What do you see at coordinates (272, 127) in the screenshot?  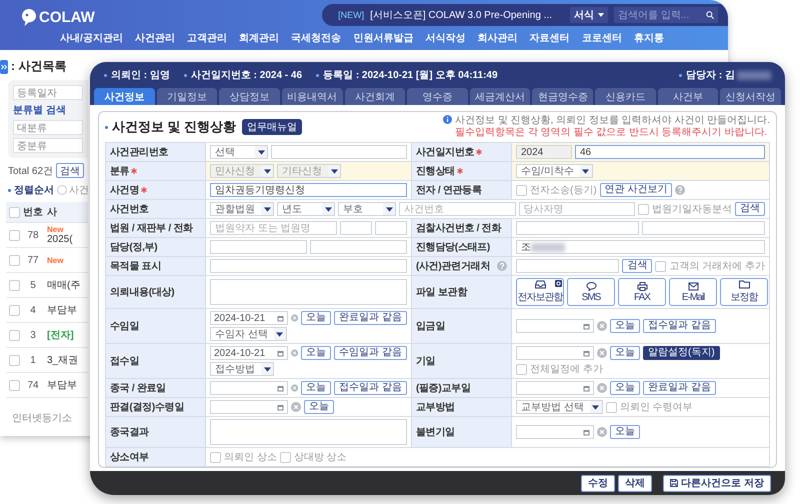 I see `manual-button: 업무매뉴얼` at bounding box center [272, 127].